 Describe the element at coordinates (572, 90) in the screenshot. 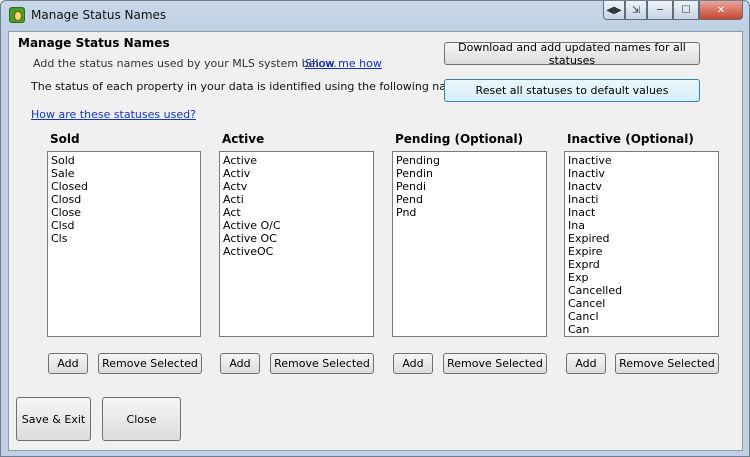

I see `reset-statuses-button: Reset all statuses to default values` at that location.